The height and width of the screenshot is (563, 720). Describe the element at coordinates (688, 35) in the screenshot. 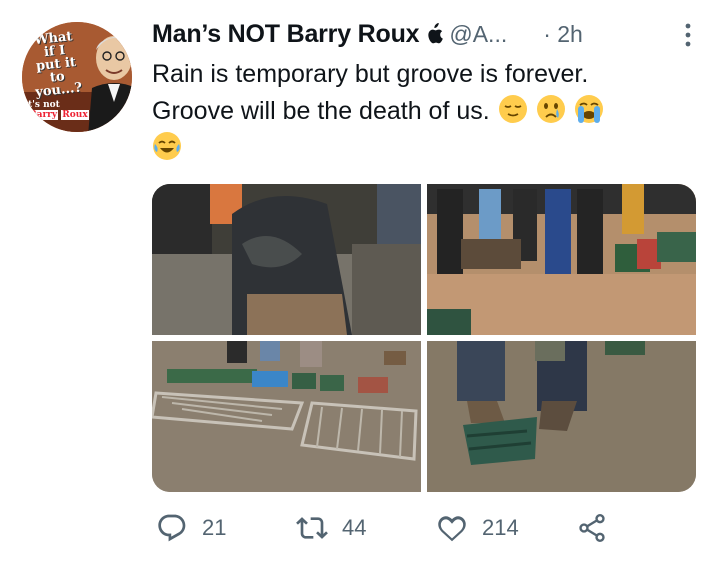

I see `more-vertical-icon` at that location.